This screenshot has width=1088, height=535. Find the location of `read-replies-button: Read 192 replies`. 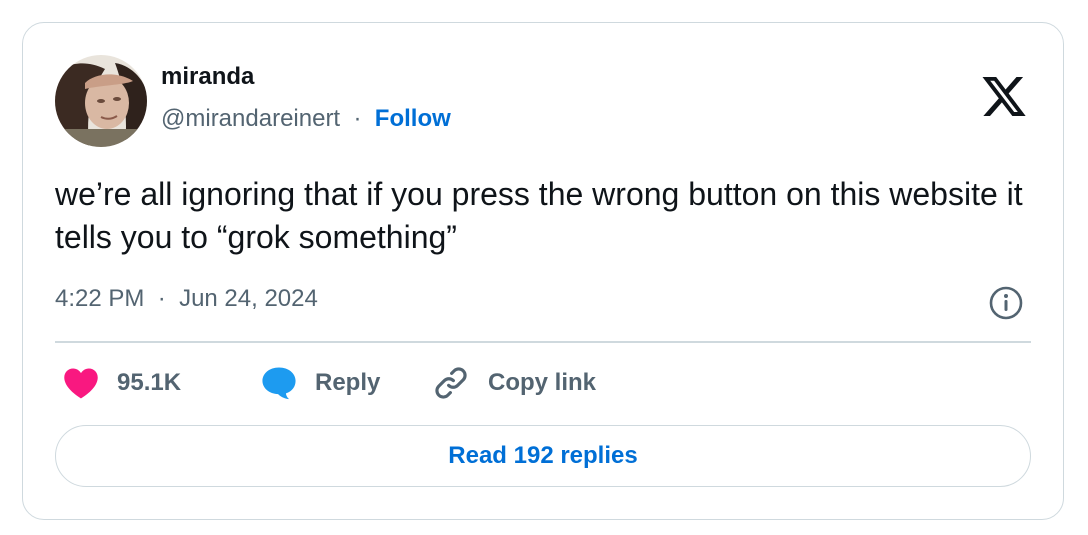

read-replies-button: Read 192 replies is located at coordinates (543, 456).